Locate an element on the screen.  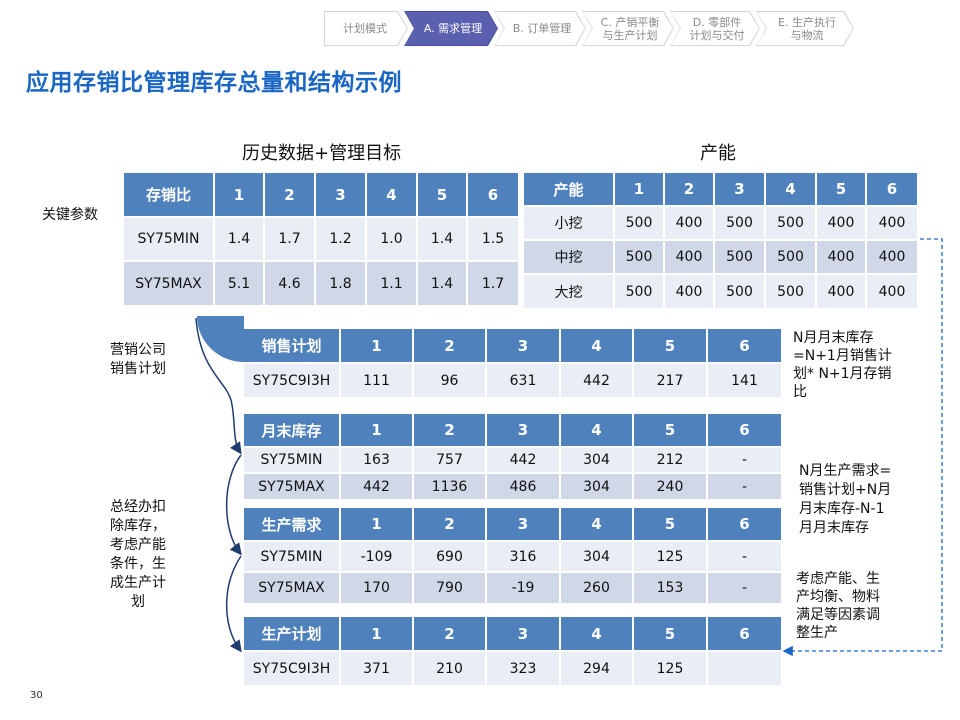
page-number: 30 is located at coordinates (36, 695).